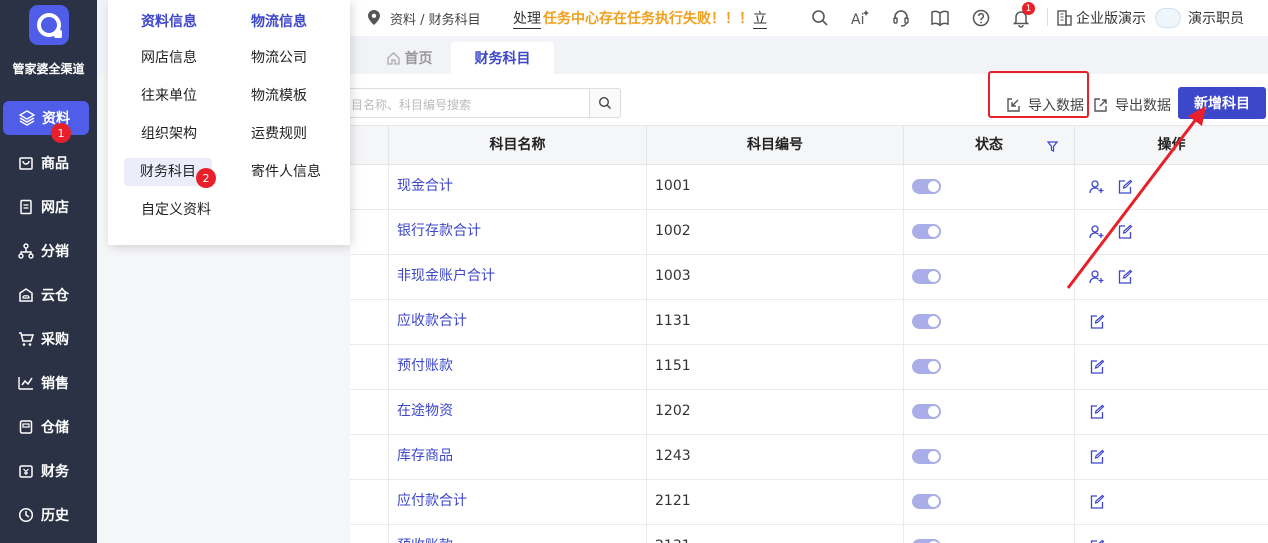 The width and height of the screenshot is (1268, 543). I want to click on finance-icon, so click(26, 471).